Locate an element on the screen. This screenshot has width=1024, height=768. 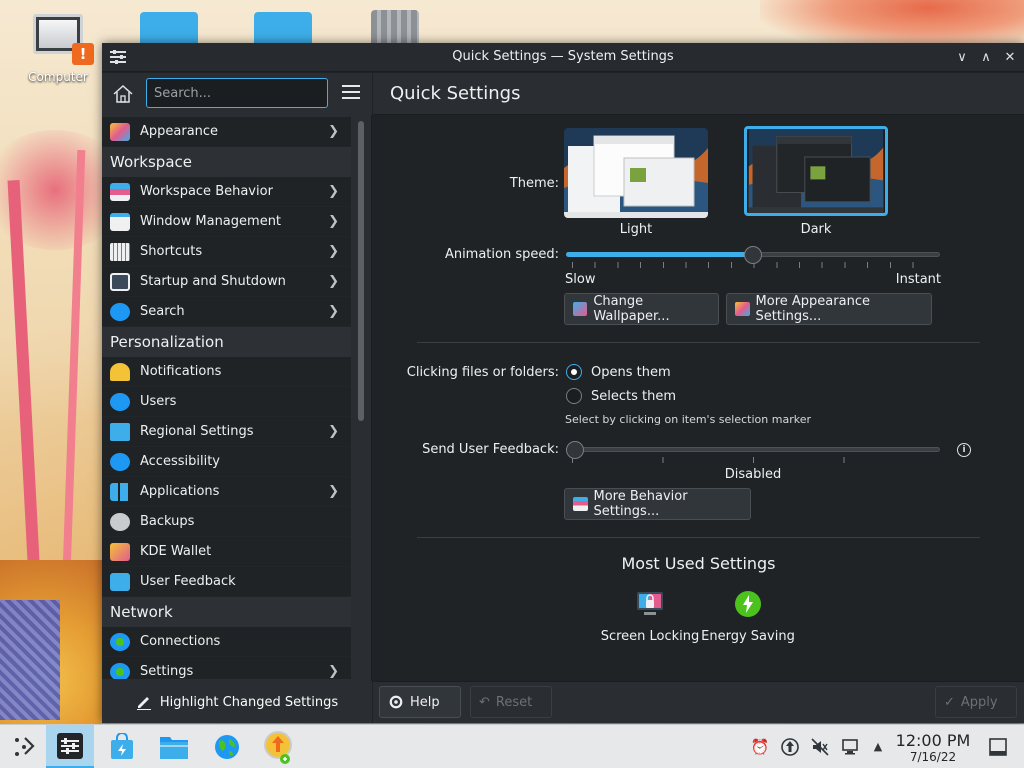
sidebar-item-label: Users is located at coordinates (158, 401).